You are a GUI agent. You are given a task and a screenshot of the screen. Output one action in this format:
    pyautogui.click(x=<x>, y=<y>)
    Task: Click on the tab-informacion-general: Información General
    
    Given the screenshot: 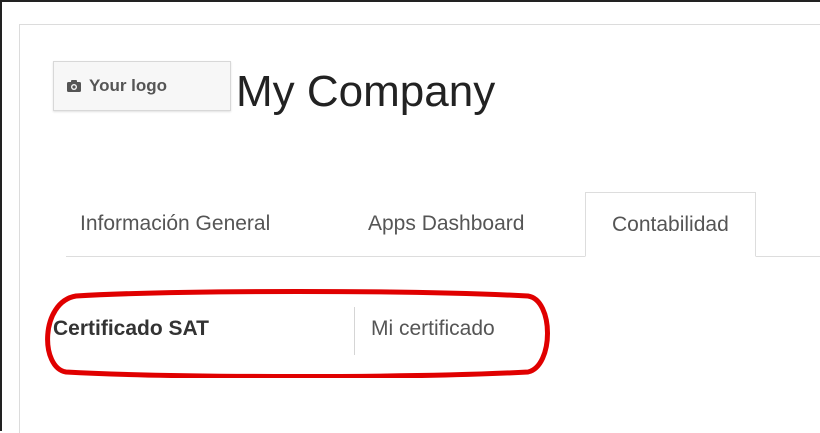 What is the action you would take?
    pyautogui.click(x=175, y=224)
    